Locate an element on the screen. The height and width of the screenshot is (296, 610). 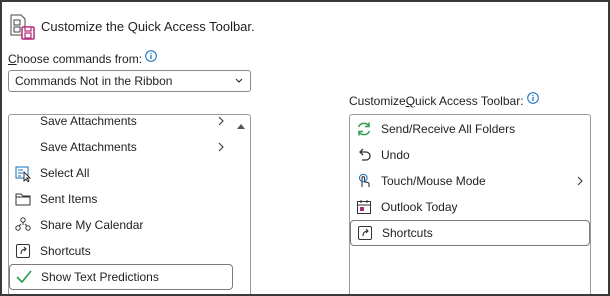
list-item: Touch/Mouse Mode is located at coordinates (470, 181).